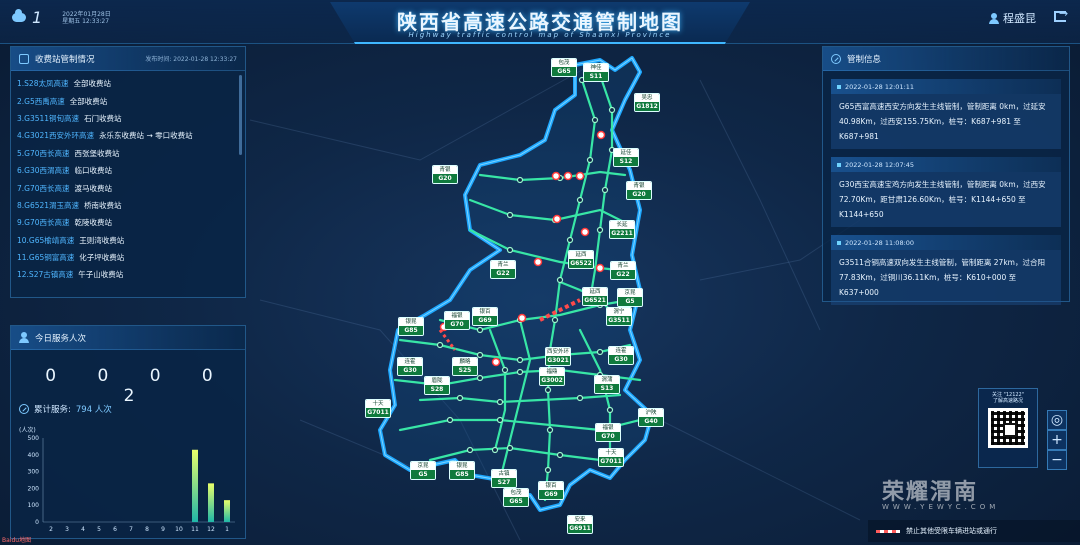 The width and height of the screenshot is (1080, 545). I want to click on road-tag: 延西 G6521, so click(595, 296).